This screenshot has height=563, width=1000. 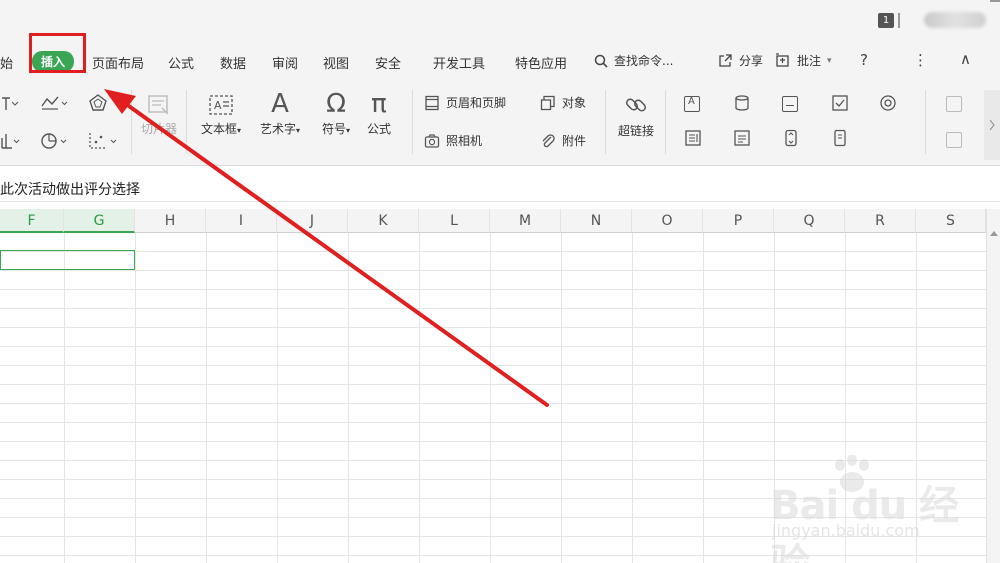 I want to click on baidu-jingyan-watermark: Bai du 经验 jingyan.baidu.com, so click(x=875, y=509).